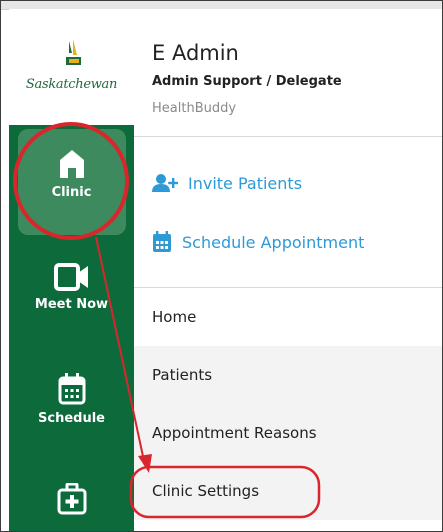 This screenshot has width=443, height=532. What do you see at coordinates (288, 491) in the screenshot?
I see `menu-item-clinic-settings: Clinic Settings` at bounding box center [288, 491].